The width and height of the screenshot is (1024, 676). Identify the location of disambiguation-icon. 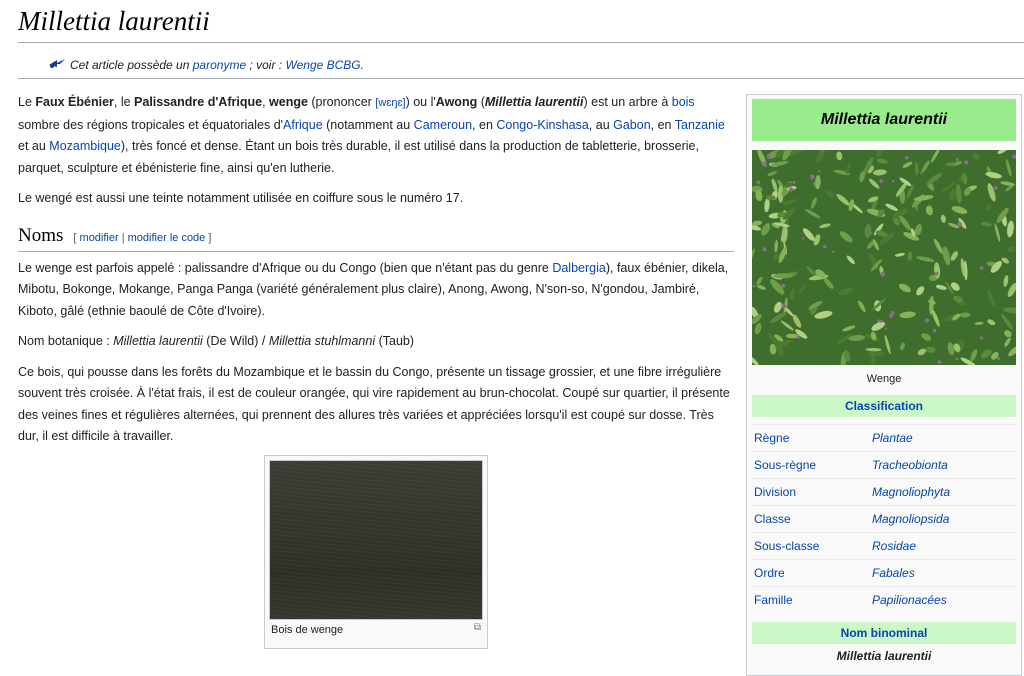
(57, 64).